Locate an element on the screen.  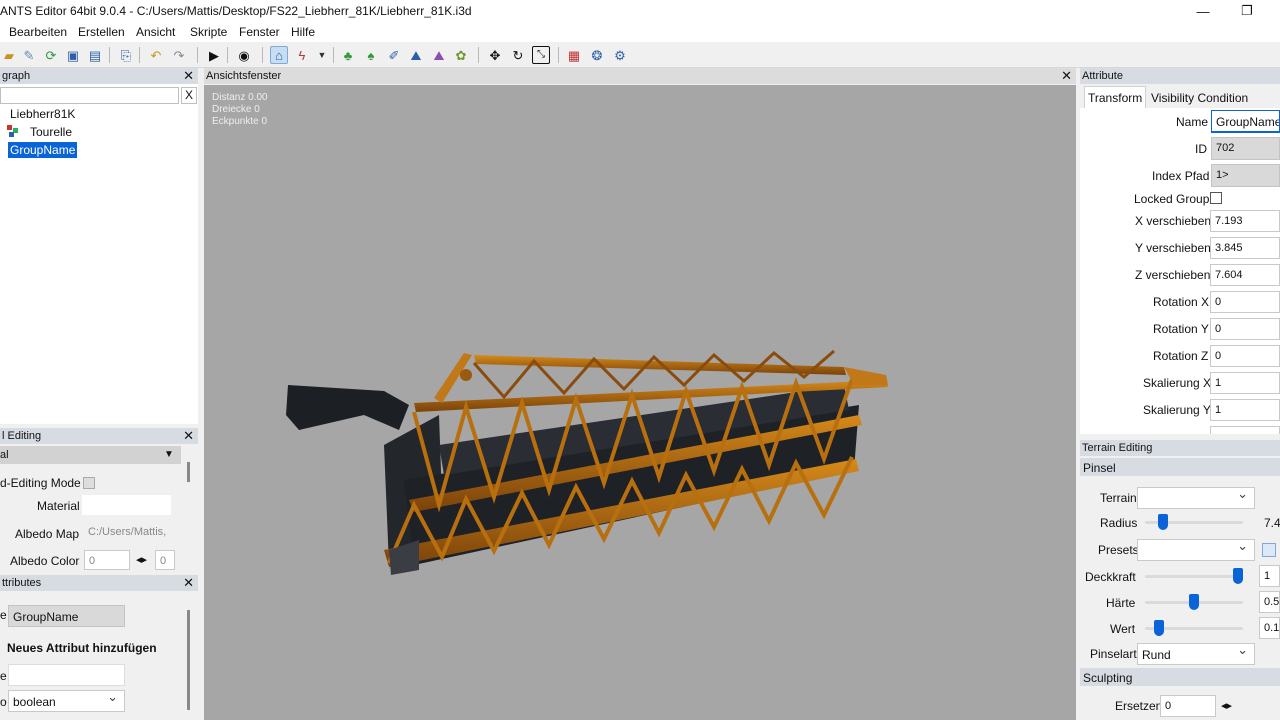
open-folder-icon: ▰ is located at coordinates (9, 55).